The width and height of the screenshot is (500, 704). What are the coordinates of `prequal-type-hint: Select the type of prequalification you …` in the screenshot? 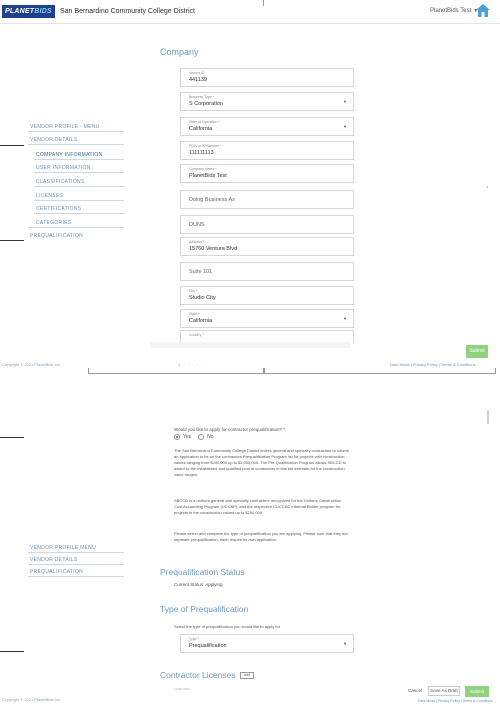 It's located at (227, 626).